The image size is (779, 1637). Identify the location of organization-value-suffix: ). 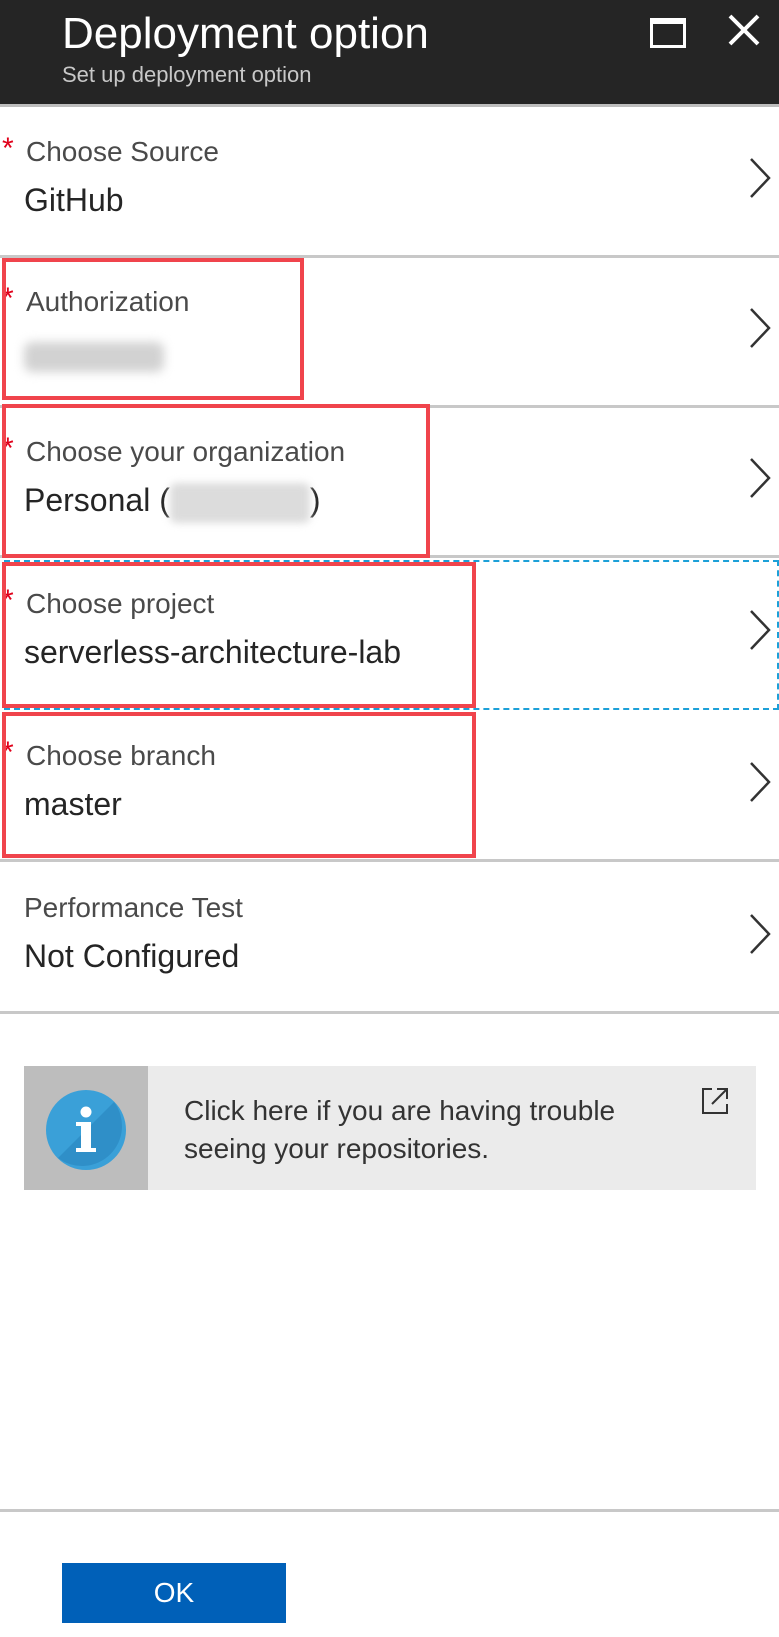
(315, 500).